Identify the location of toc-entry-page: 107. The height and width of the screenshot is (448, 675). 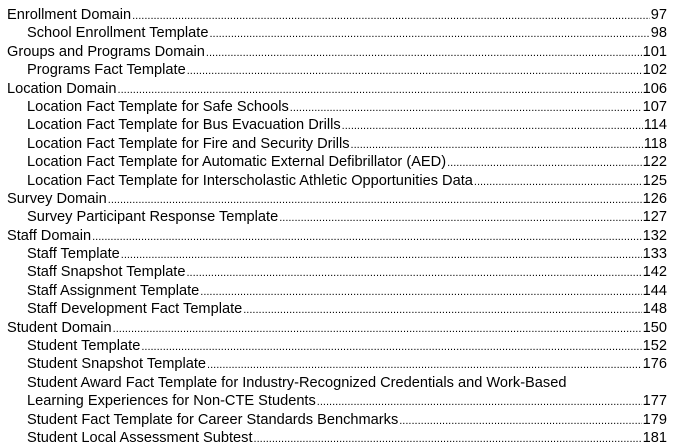
(654, 106).